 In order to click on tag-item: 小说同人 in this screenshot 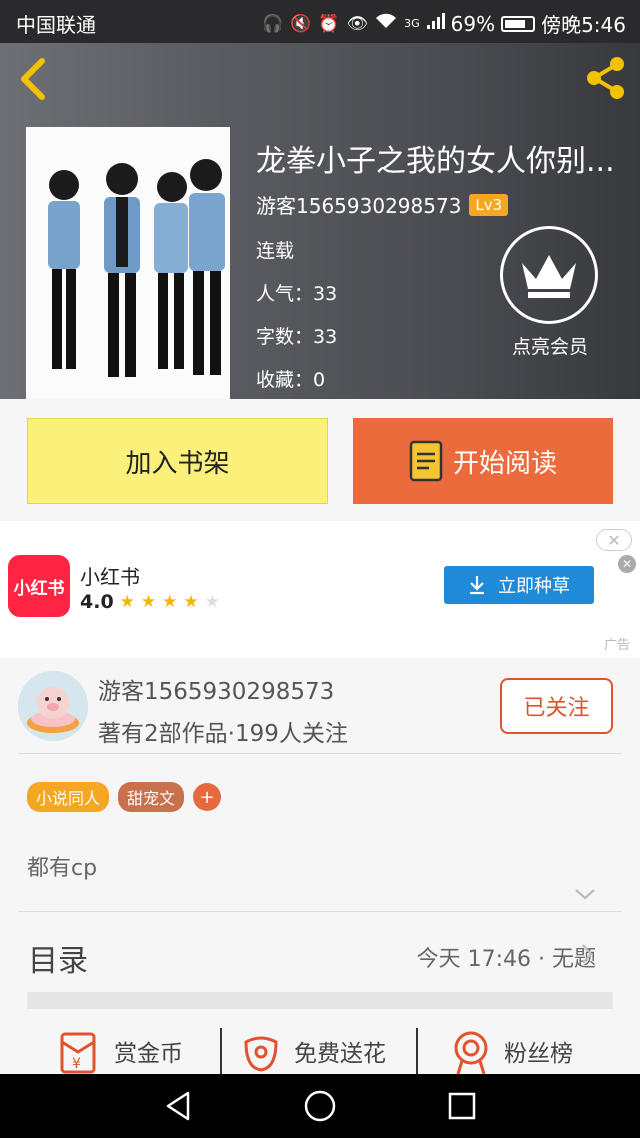, I will do `click(68, 797)`.